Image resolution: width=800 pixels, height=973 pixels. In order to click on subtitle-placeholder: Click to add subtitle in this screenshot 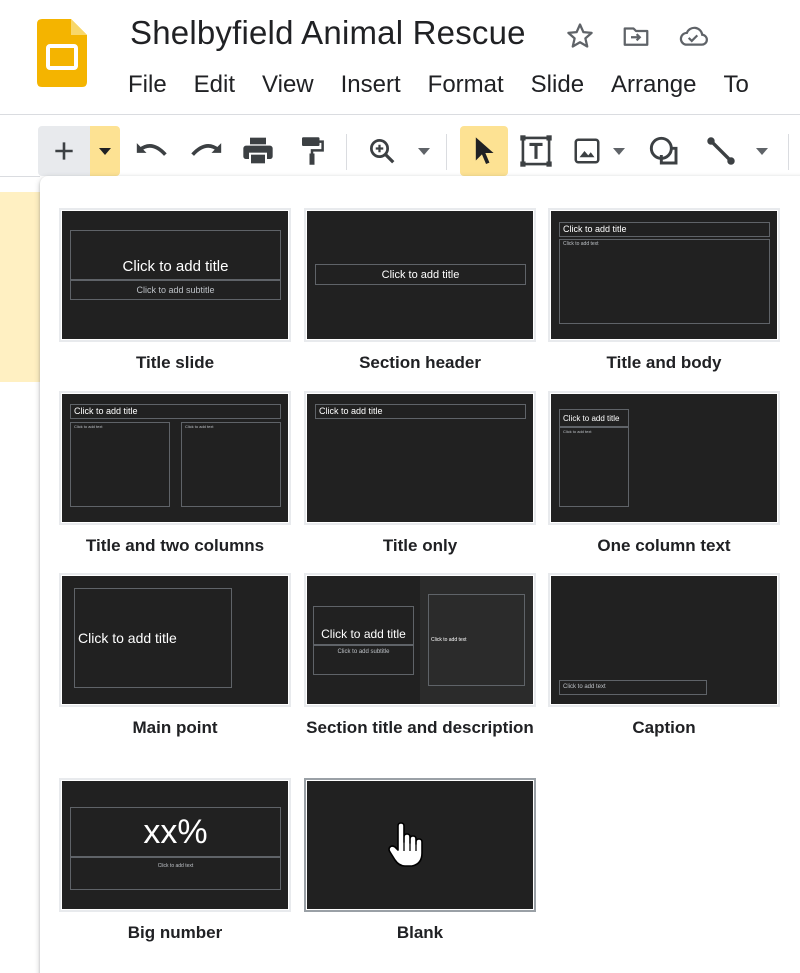, I will do `click(175, 290)`.